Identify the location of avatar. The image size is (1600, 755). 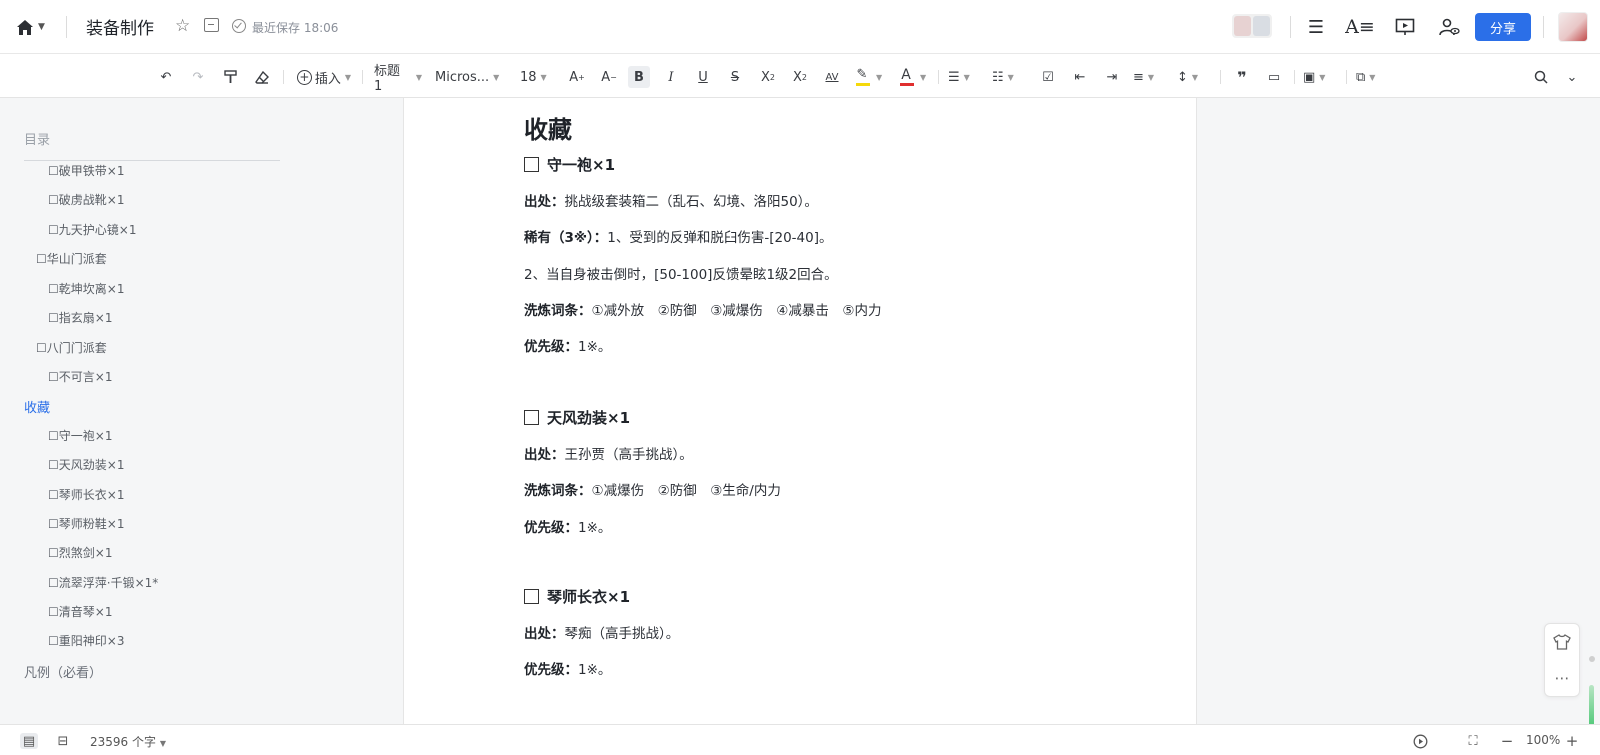
(1573, 27).